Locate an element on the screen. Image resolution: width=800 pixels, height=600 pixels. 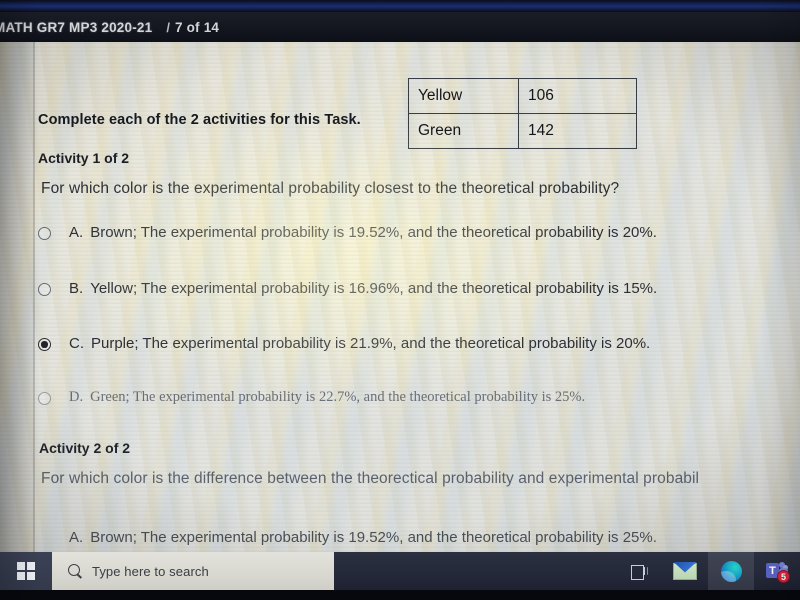
search-icon is located at coordinates (75, 571).